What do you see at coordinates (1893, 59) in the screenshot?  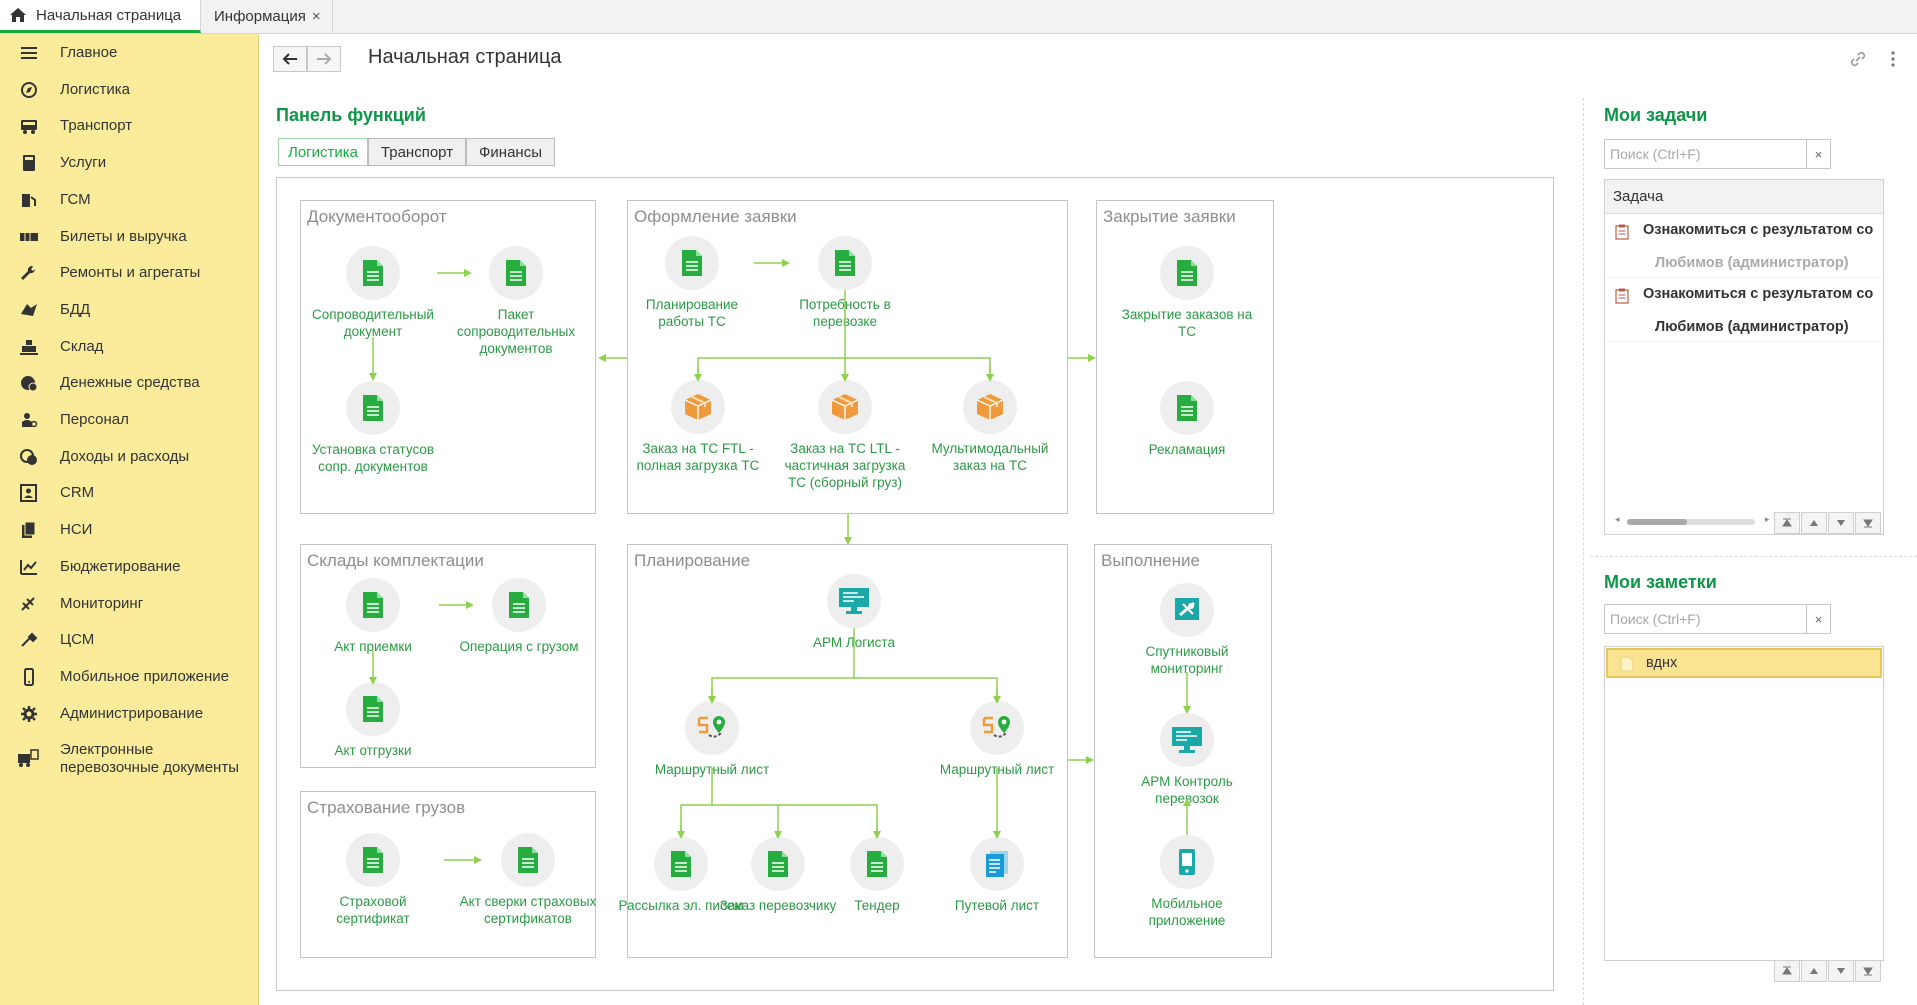 I see `more-icon` at bounding box center [1893, 59].